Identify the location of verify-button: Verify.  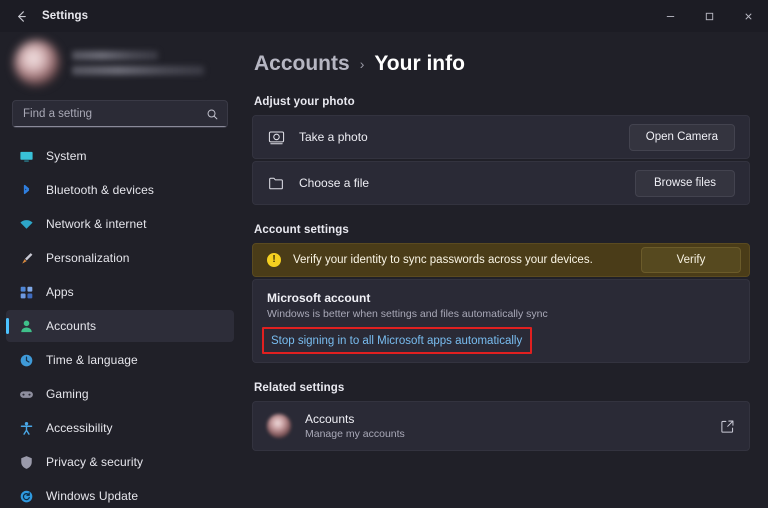
(691, 260).